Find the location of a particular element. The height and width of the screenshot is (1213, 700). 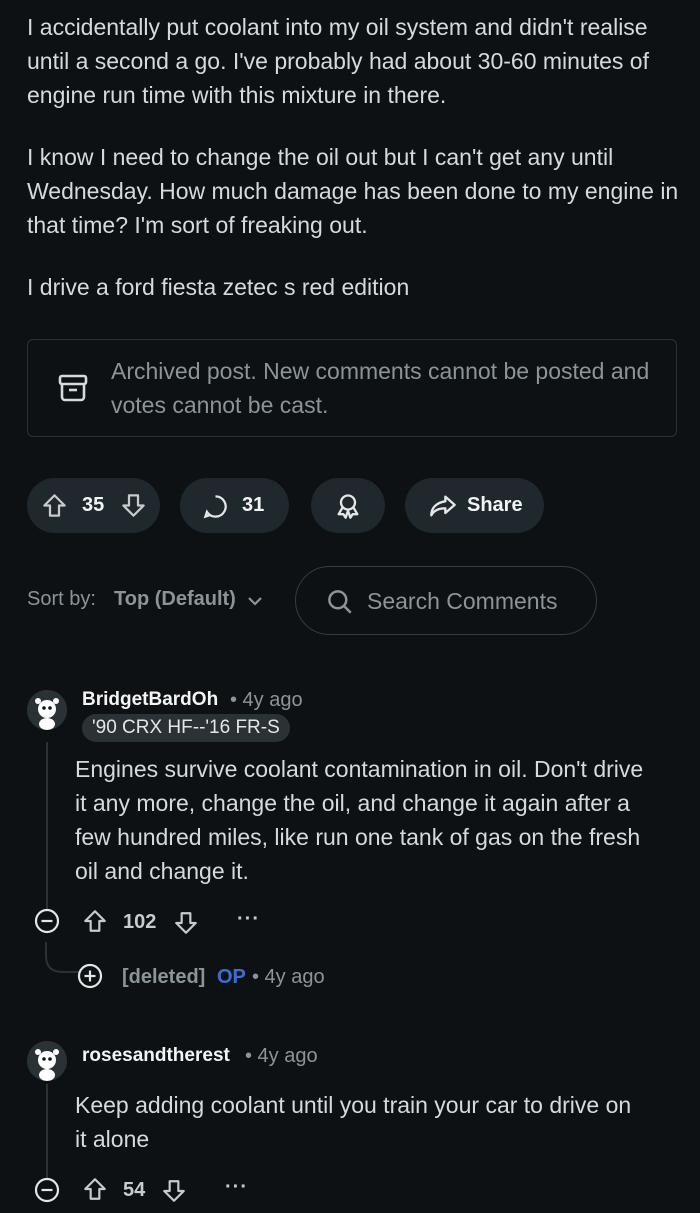

comments-count: 31 is located at coordinates (253, 505).